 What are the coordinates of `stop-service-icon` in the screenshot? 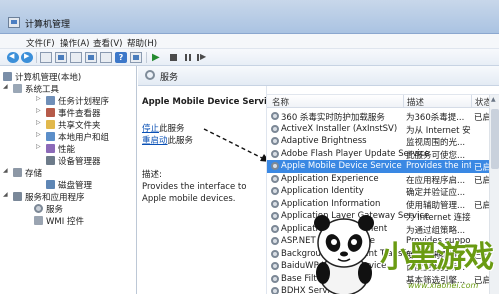 It's located at (174, 57).